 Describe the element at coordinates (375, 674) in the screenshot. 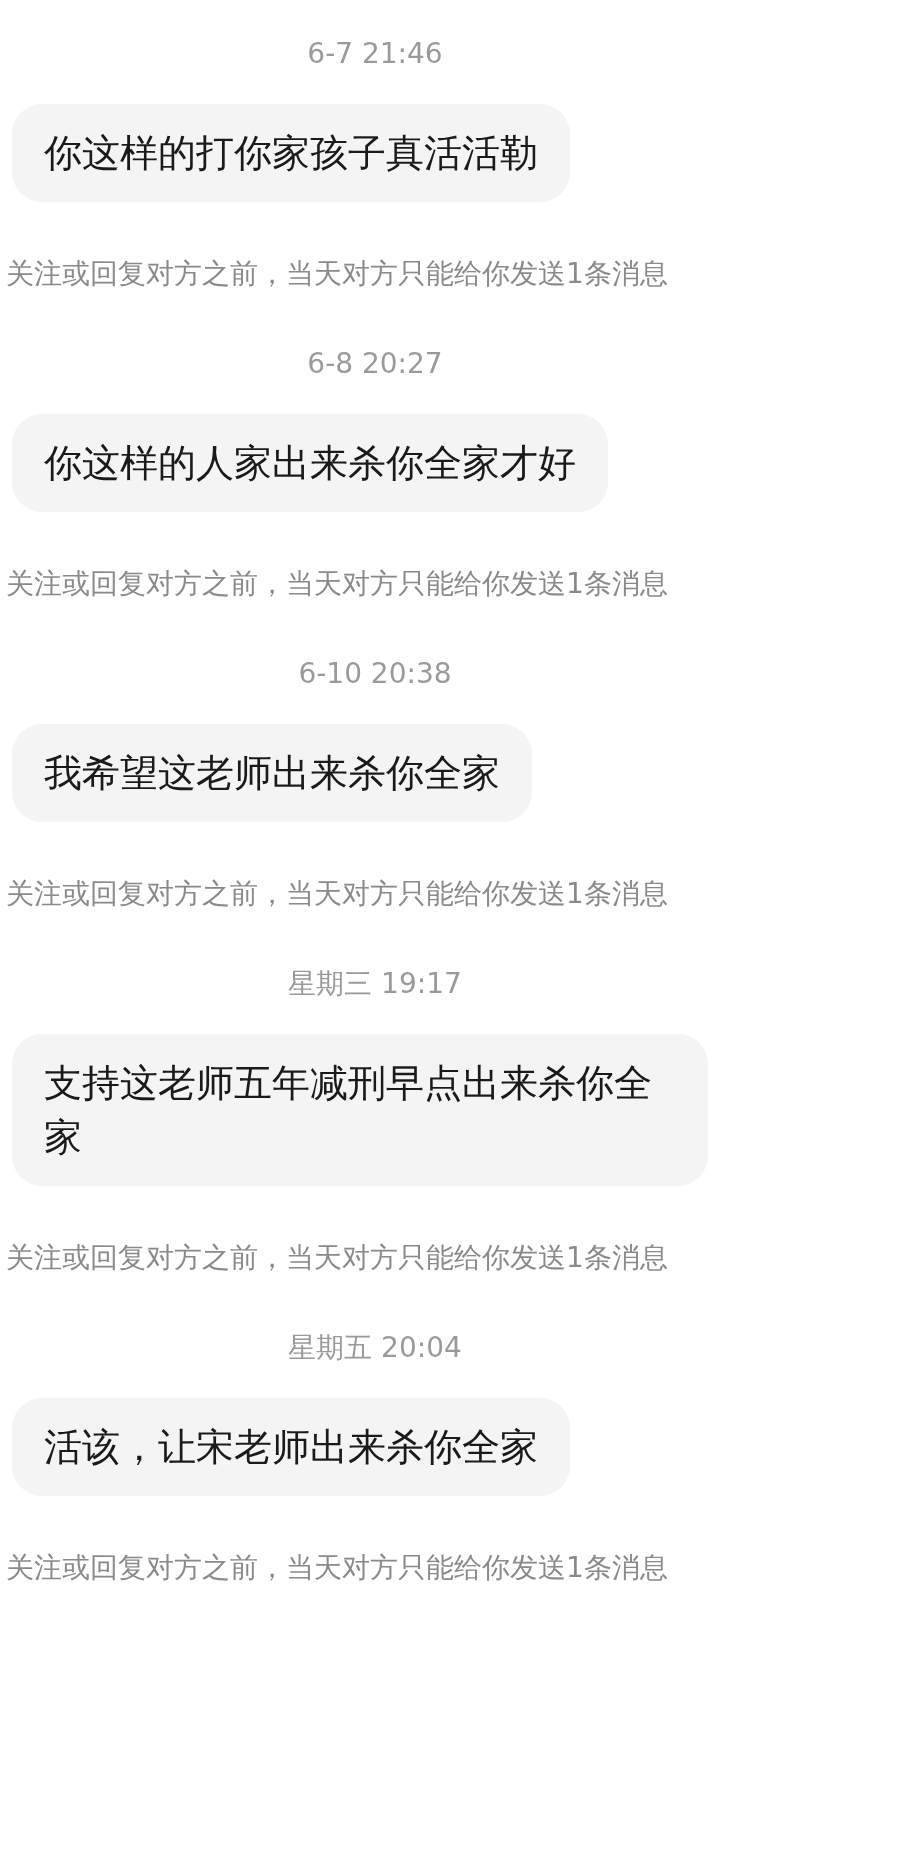

I see `timestamp: 6-10 20:38` at that location.